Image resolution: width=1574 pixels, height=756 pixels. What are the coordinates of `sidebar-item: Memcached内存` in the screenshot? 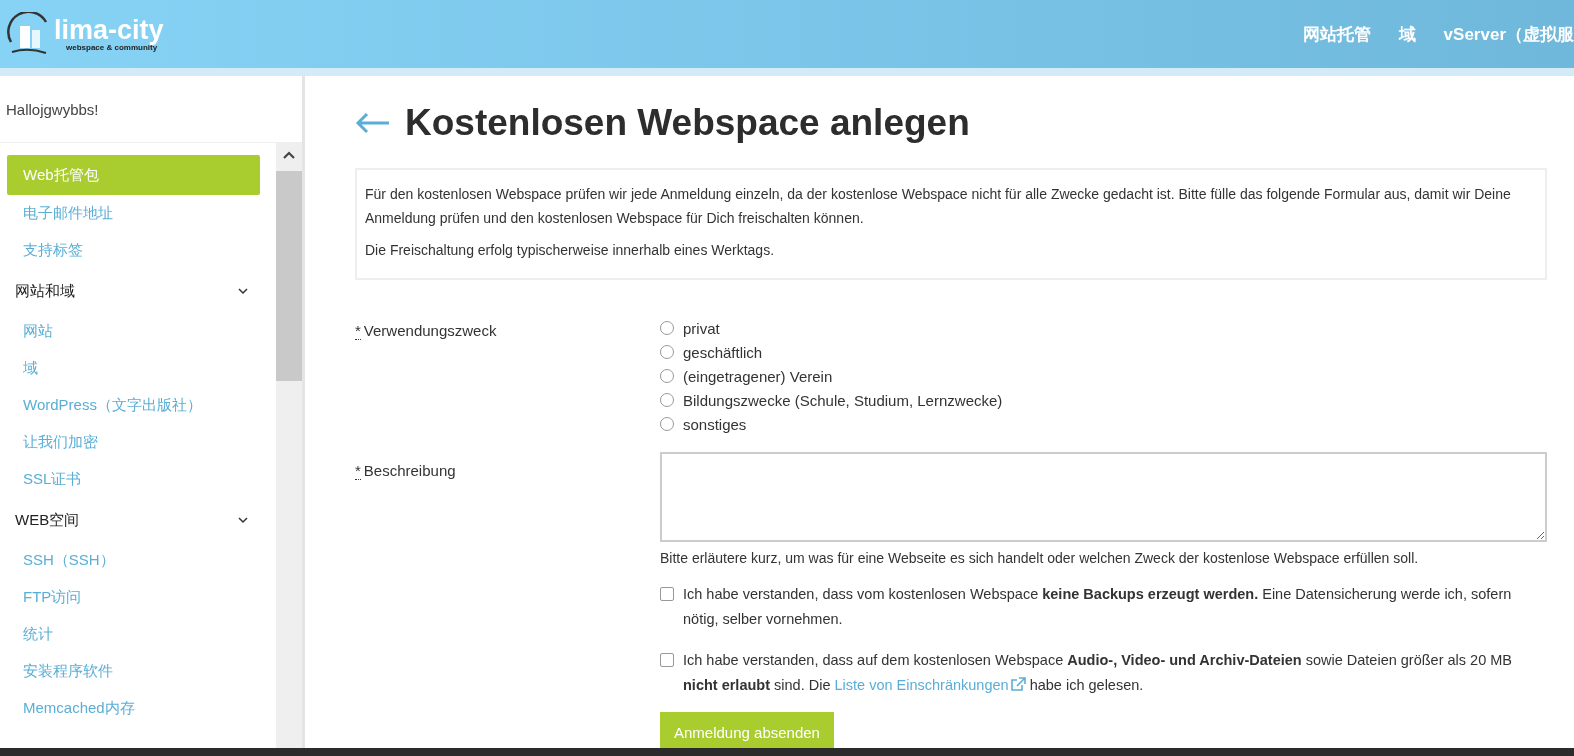 It's located at (133, 708).